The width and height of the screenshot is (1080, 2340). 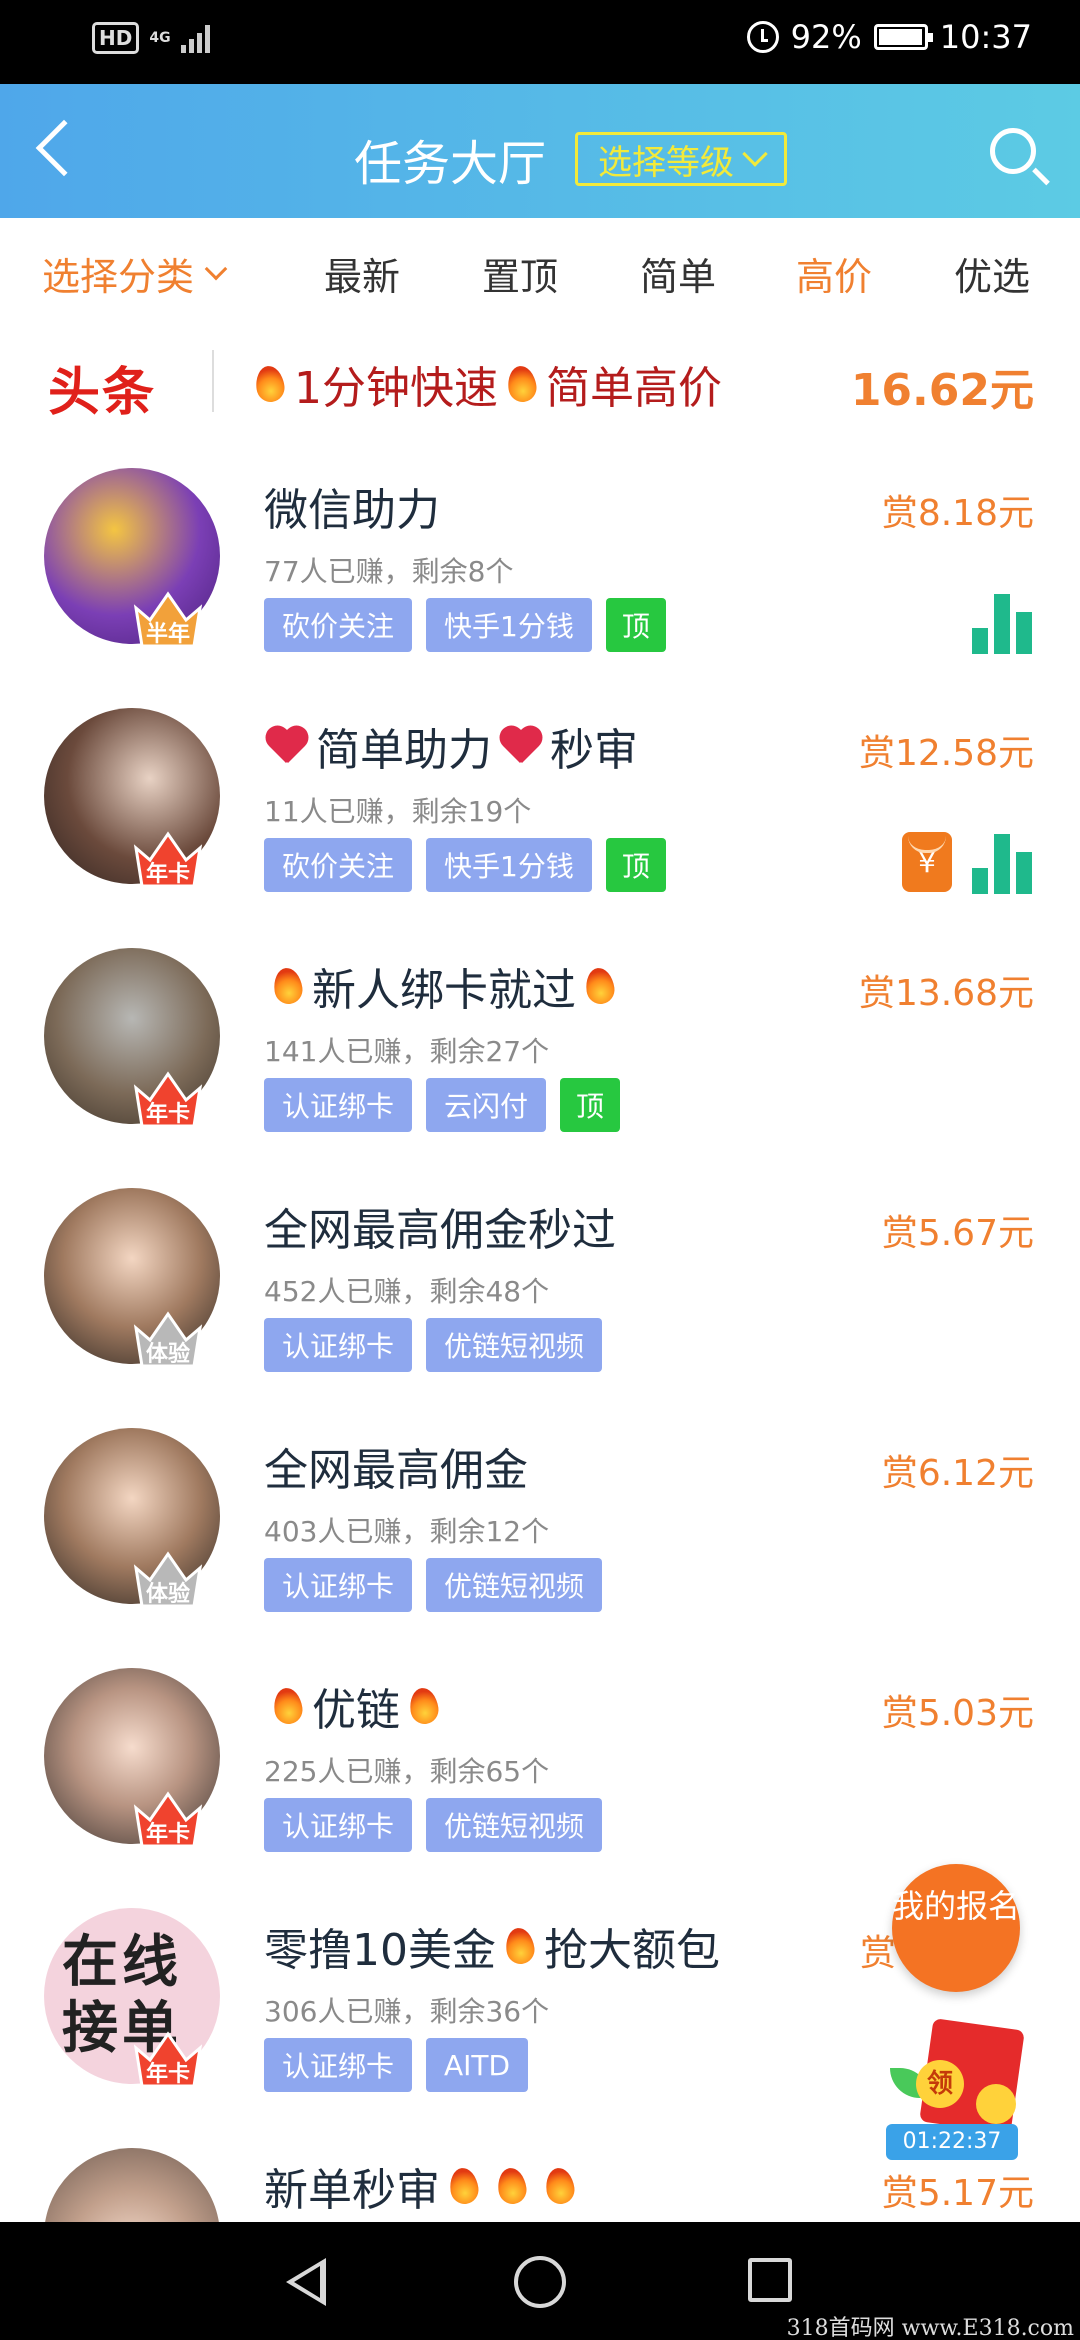 I want to click on badge-label: 半年, so click(x=167, y=634).